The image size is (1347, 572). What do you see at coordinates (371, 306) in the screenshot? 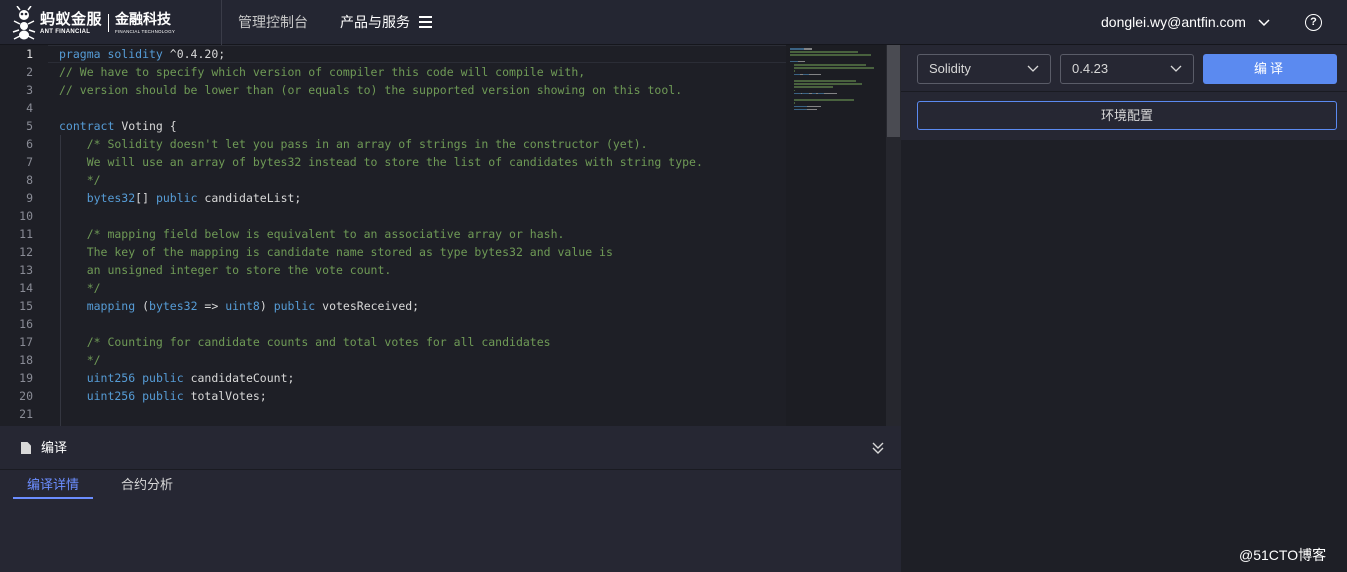
I see `code-token: votesReceived;` at bounding box center [371, 306].